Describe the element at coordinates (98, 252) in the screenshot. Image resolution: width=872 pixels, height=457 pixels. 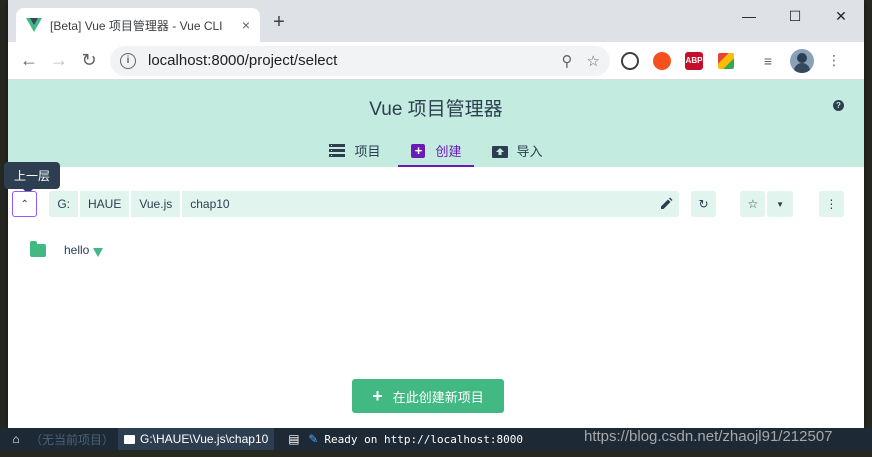
I see `vue-project-icon` at that location.